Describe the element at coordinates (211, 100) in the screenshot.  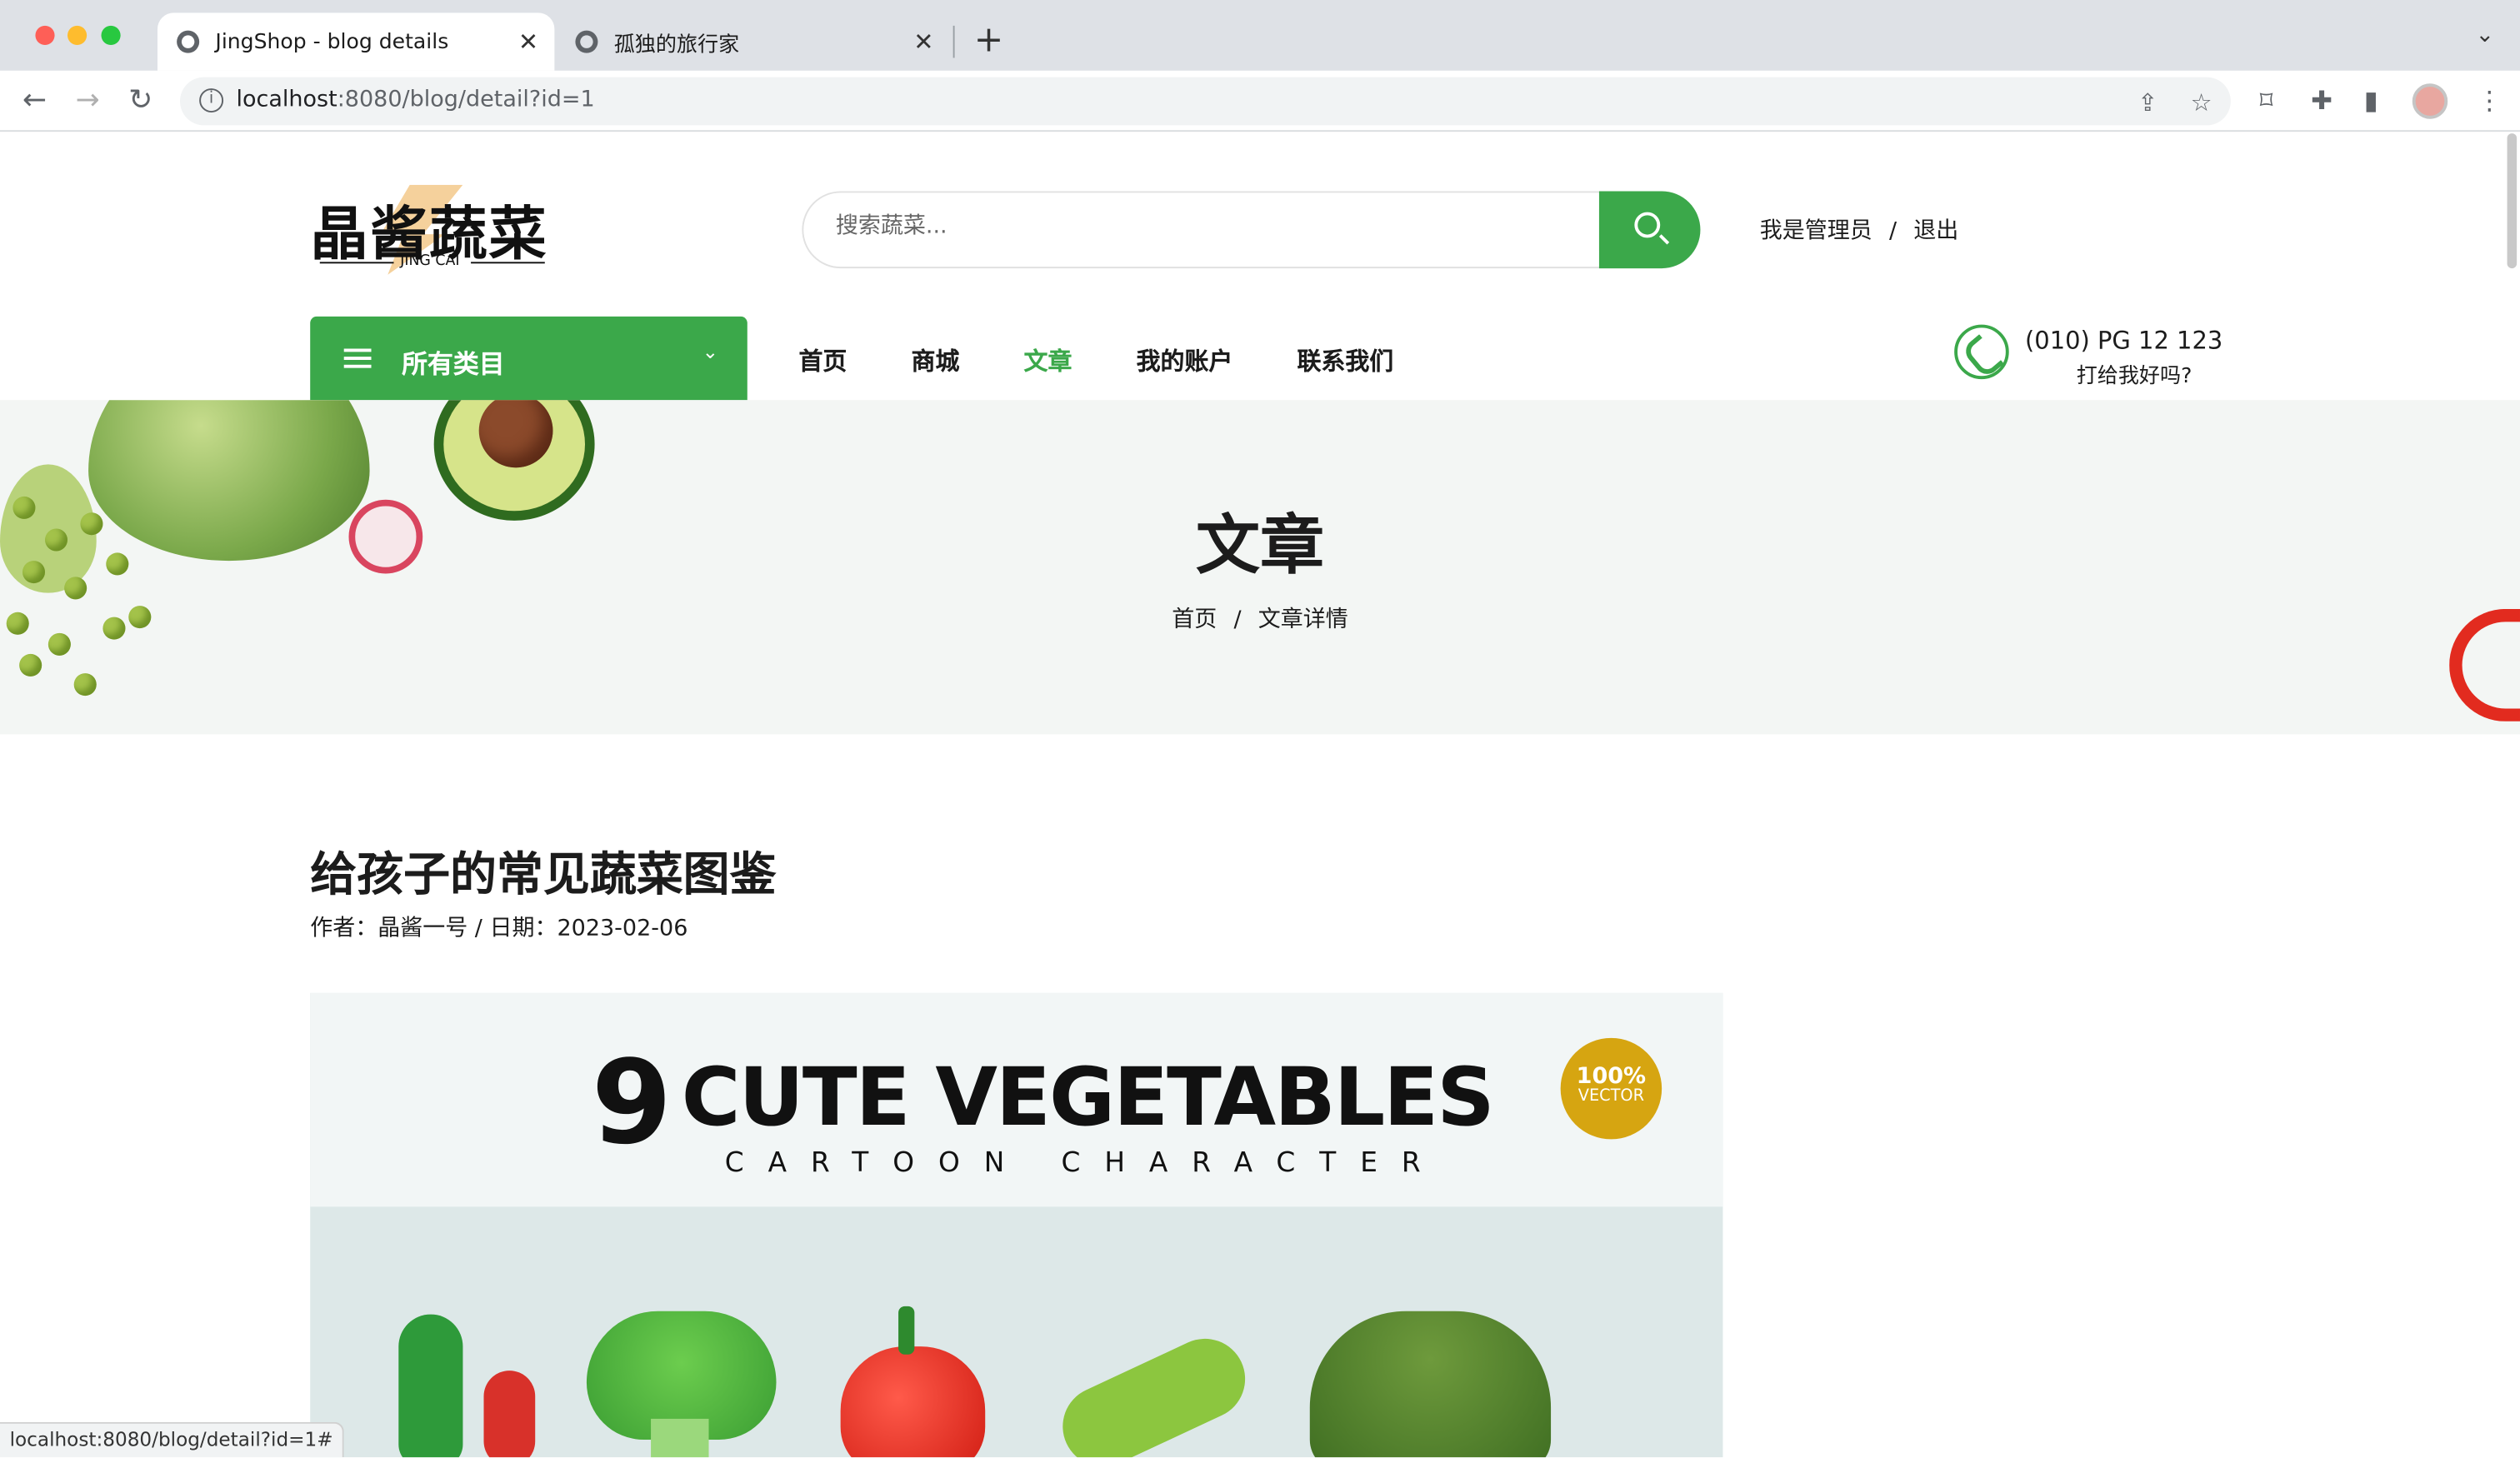
I see `site-info-icon: i` at that location.